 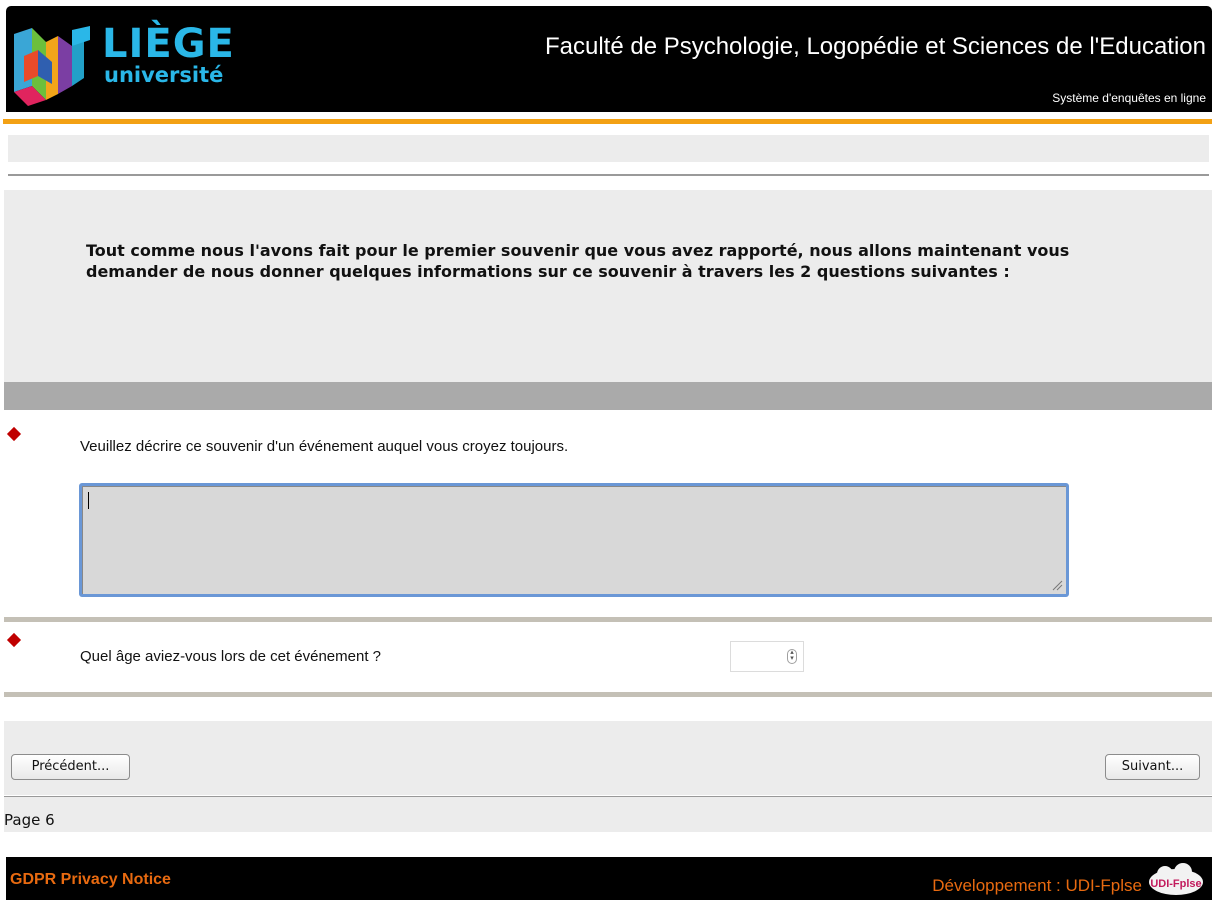 What do you see at coordinates (574, 540) in the screenshot?
I see `memory-description-textarea` at bounding box center [574, 540].